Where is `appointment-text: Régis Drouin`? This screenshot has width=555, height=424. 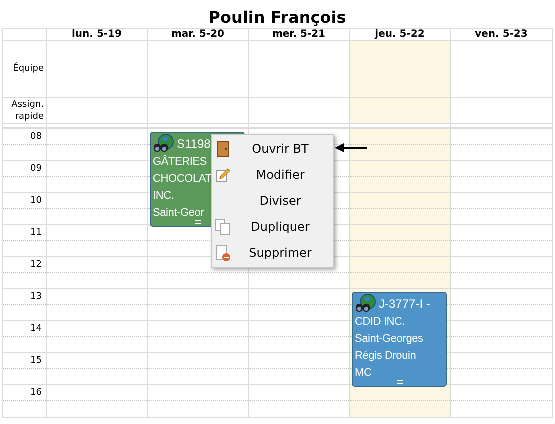 appointment-text: Régis Drouin is located at coordinates (385, 356).